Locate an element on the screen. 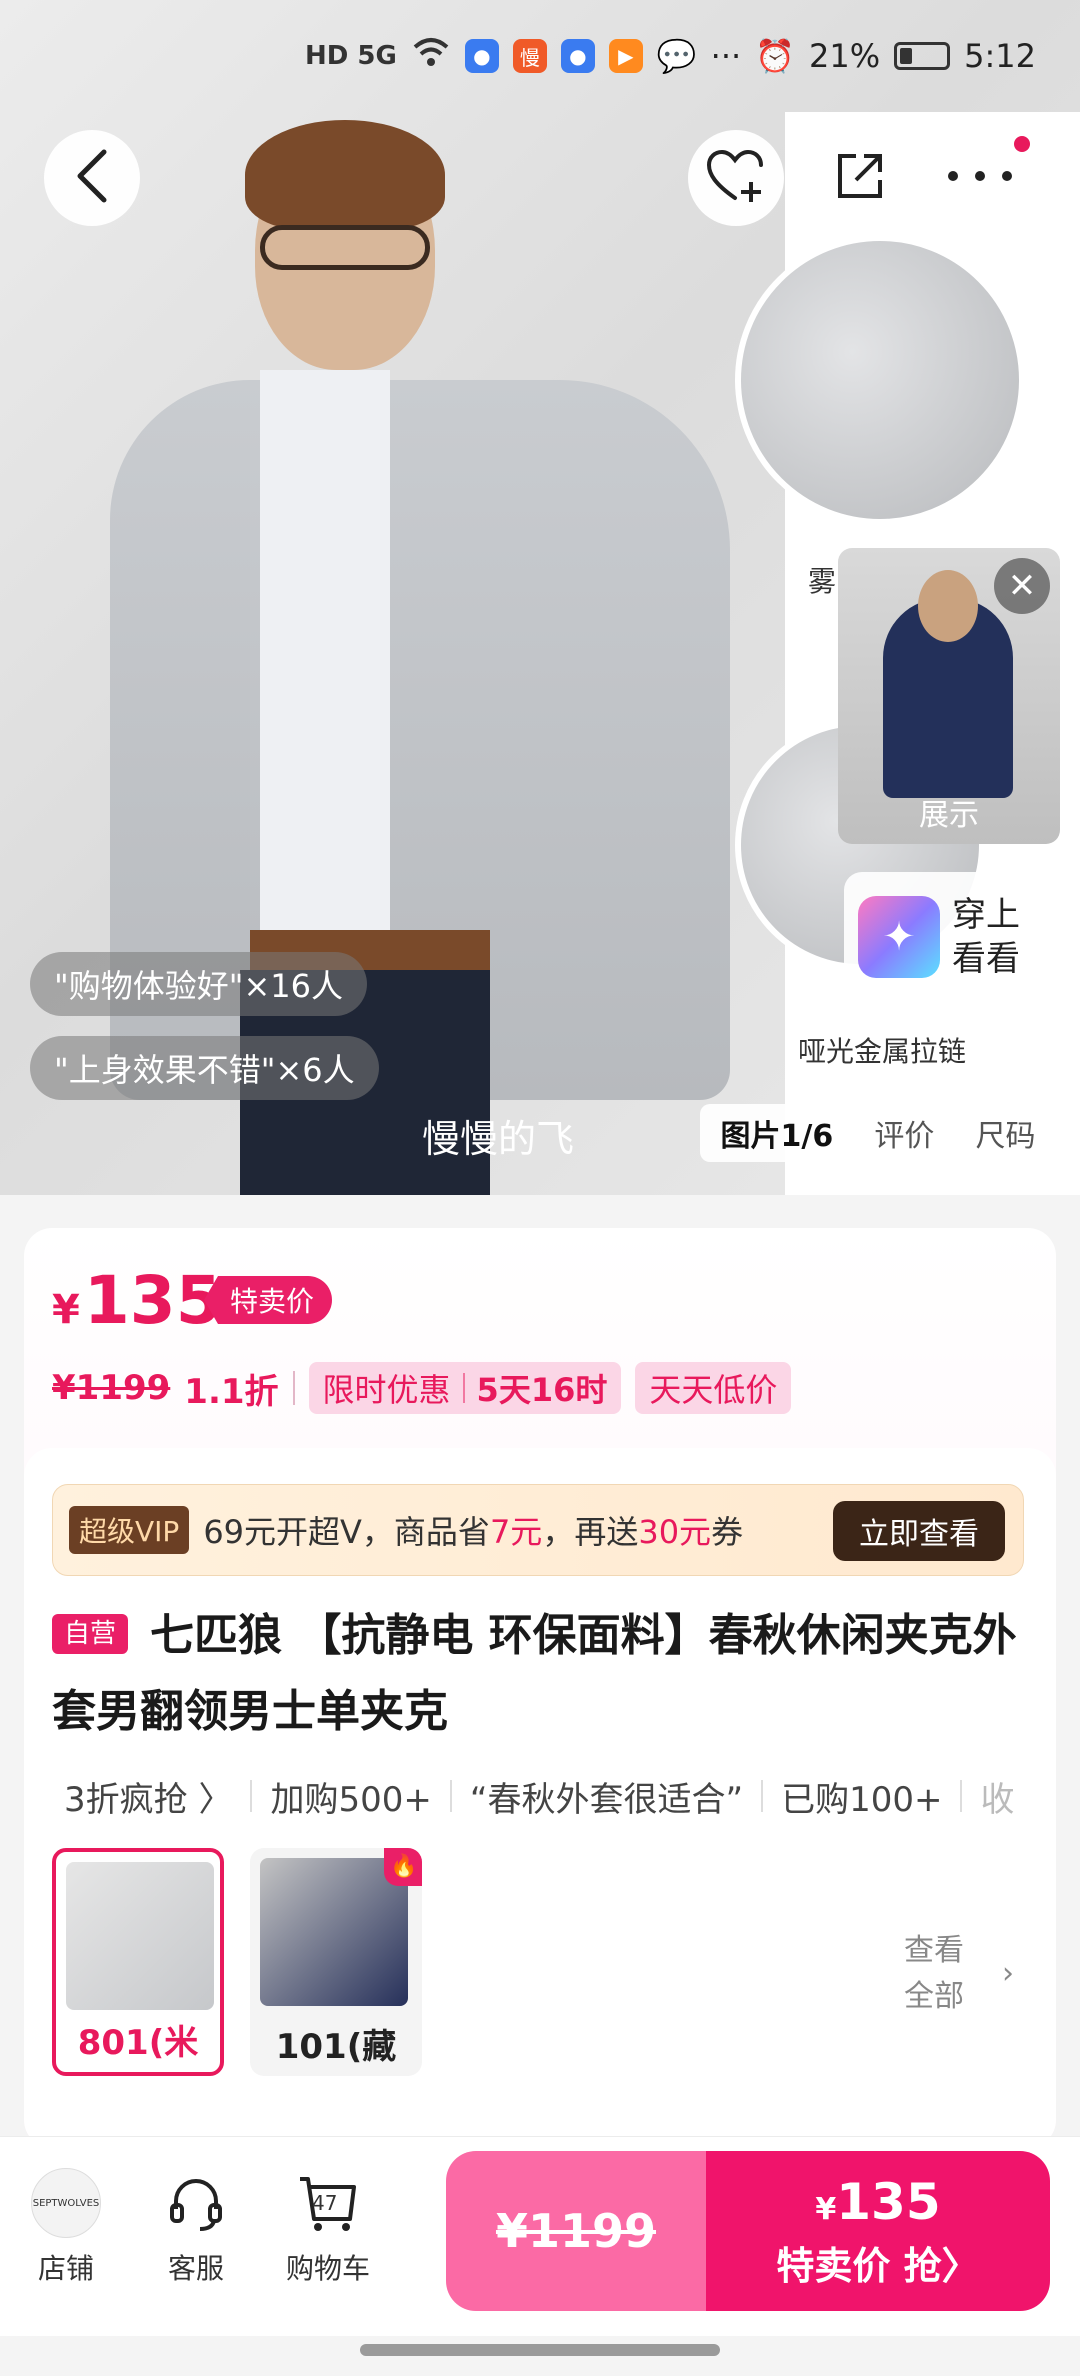 This screenshot has width=1080, height=2376. limited-offer-tag: 限时优惠 5天16时 is located at coordinates (465, 1388).